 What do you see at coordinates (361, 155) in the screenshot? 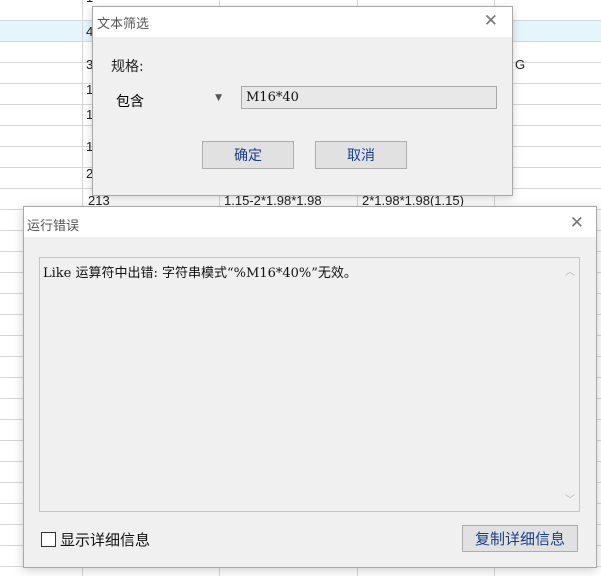
I see `cancel-button: 取消` at bounding box center [361, 155].